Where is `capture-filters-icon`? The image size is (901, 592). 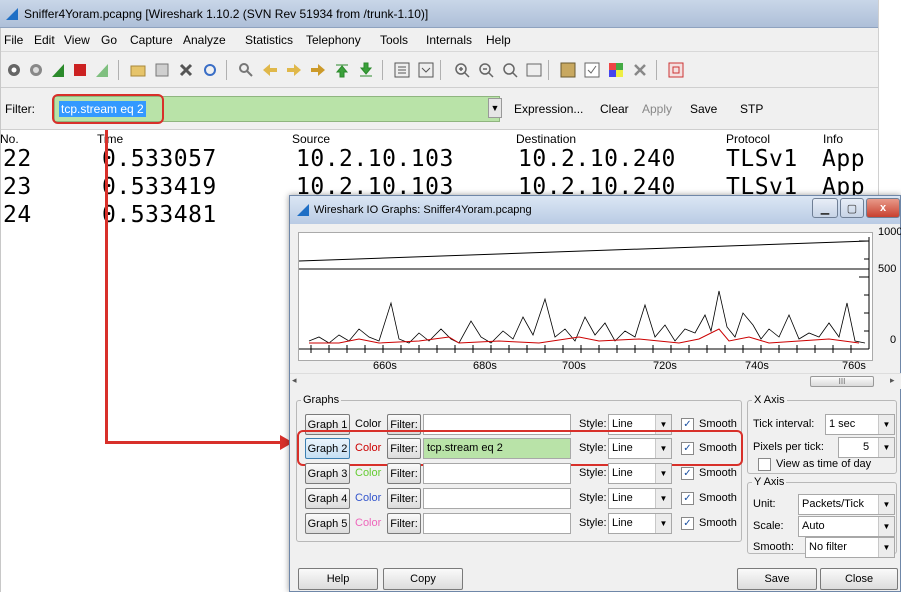 capture-filters-icon is located at coordinates (568, 70).